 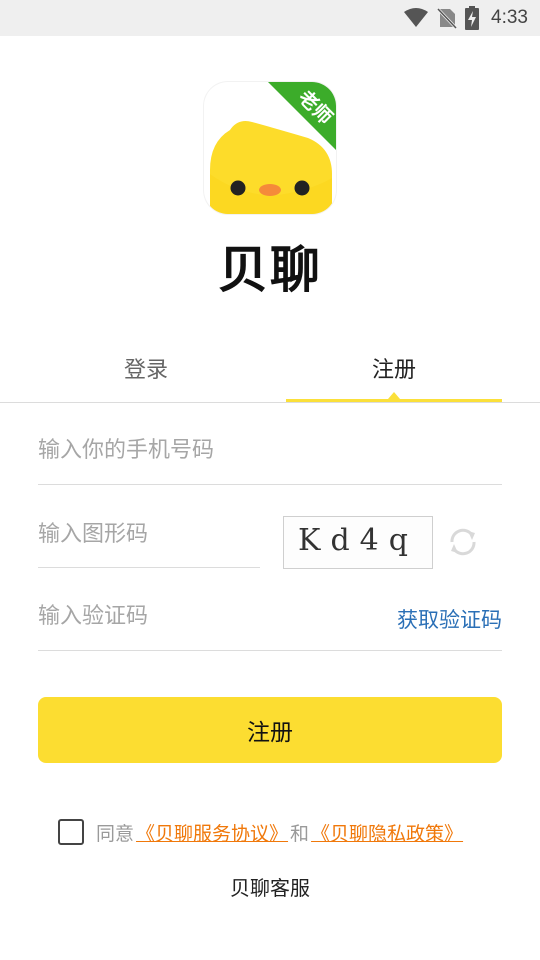 What do you see at coordinates (270, 730) in the screenshot?
I see `register-button: 注册` at bounding box center [270, 730].